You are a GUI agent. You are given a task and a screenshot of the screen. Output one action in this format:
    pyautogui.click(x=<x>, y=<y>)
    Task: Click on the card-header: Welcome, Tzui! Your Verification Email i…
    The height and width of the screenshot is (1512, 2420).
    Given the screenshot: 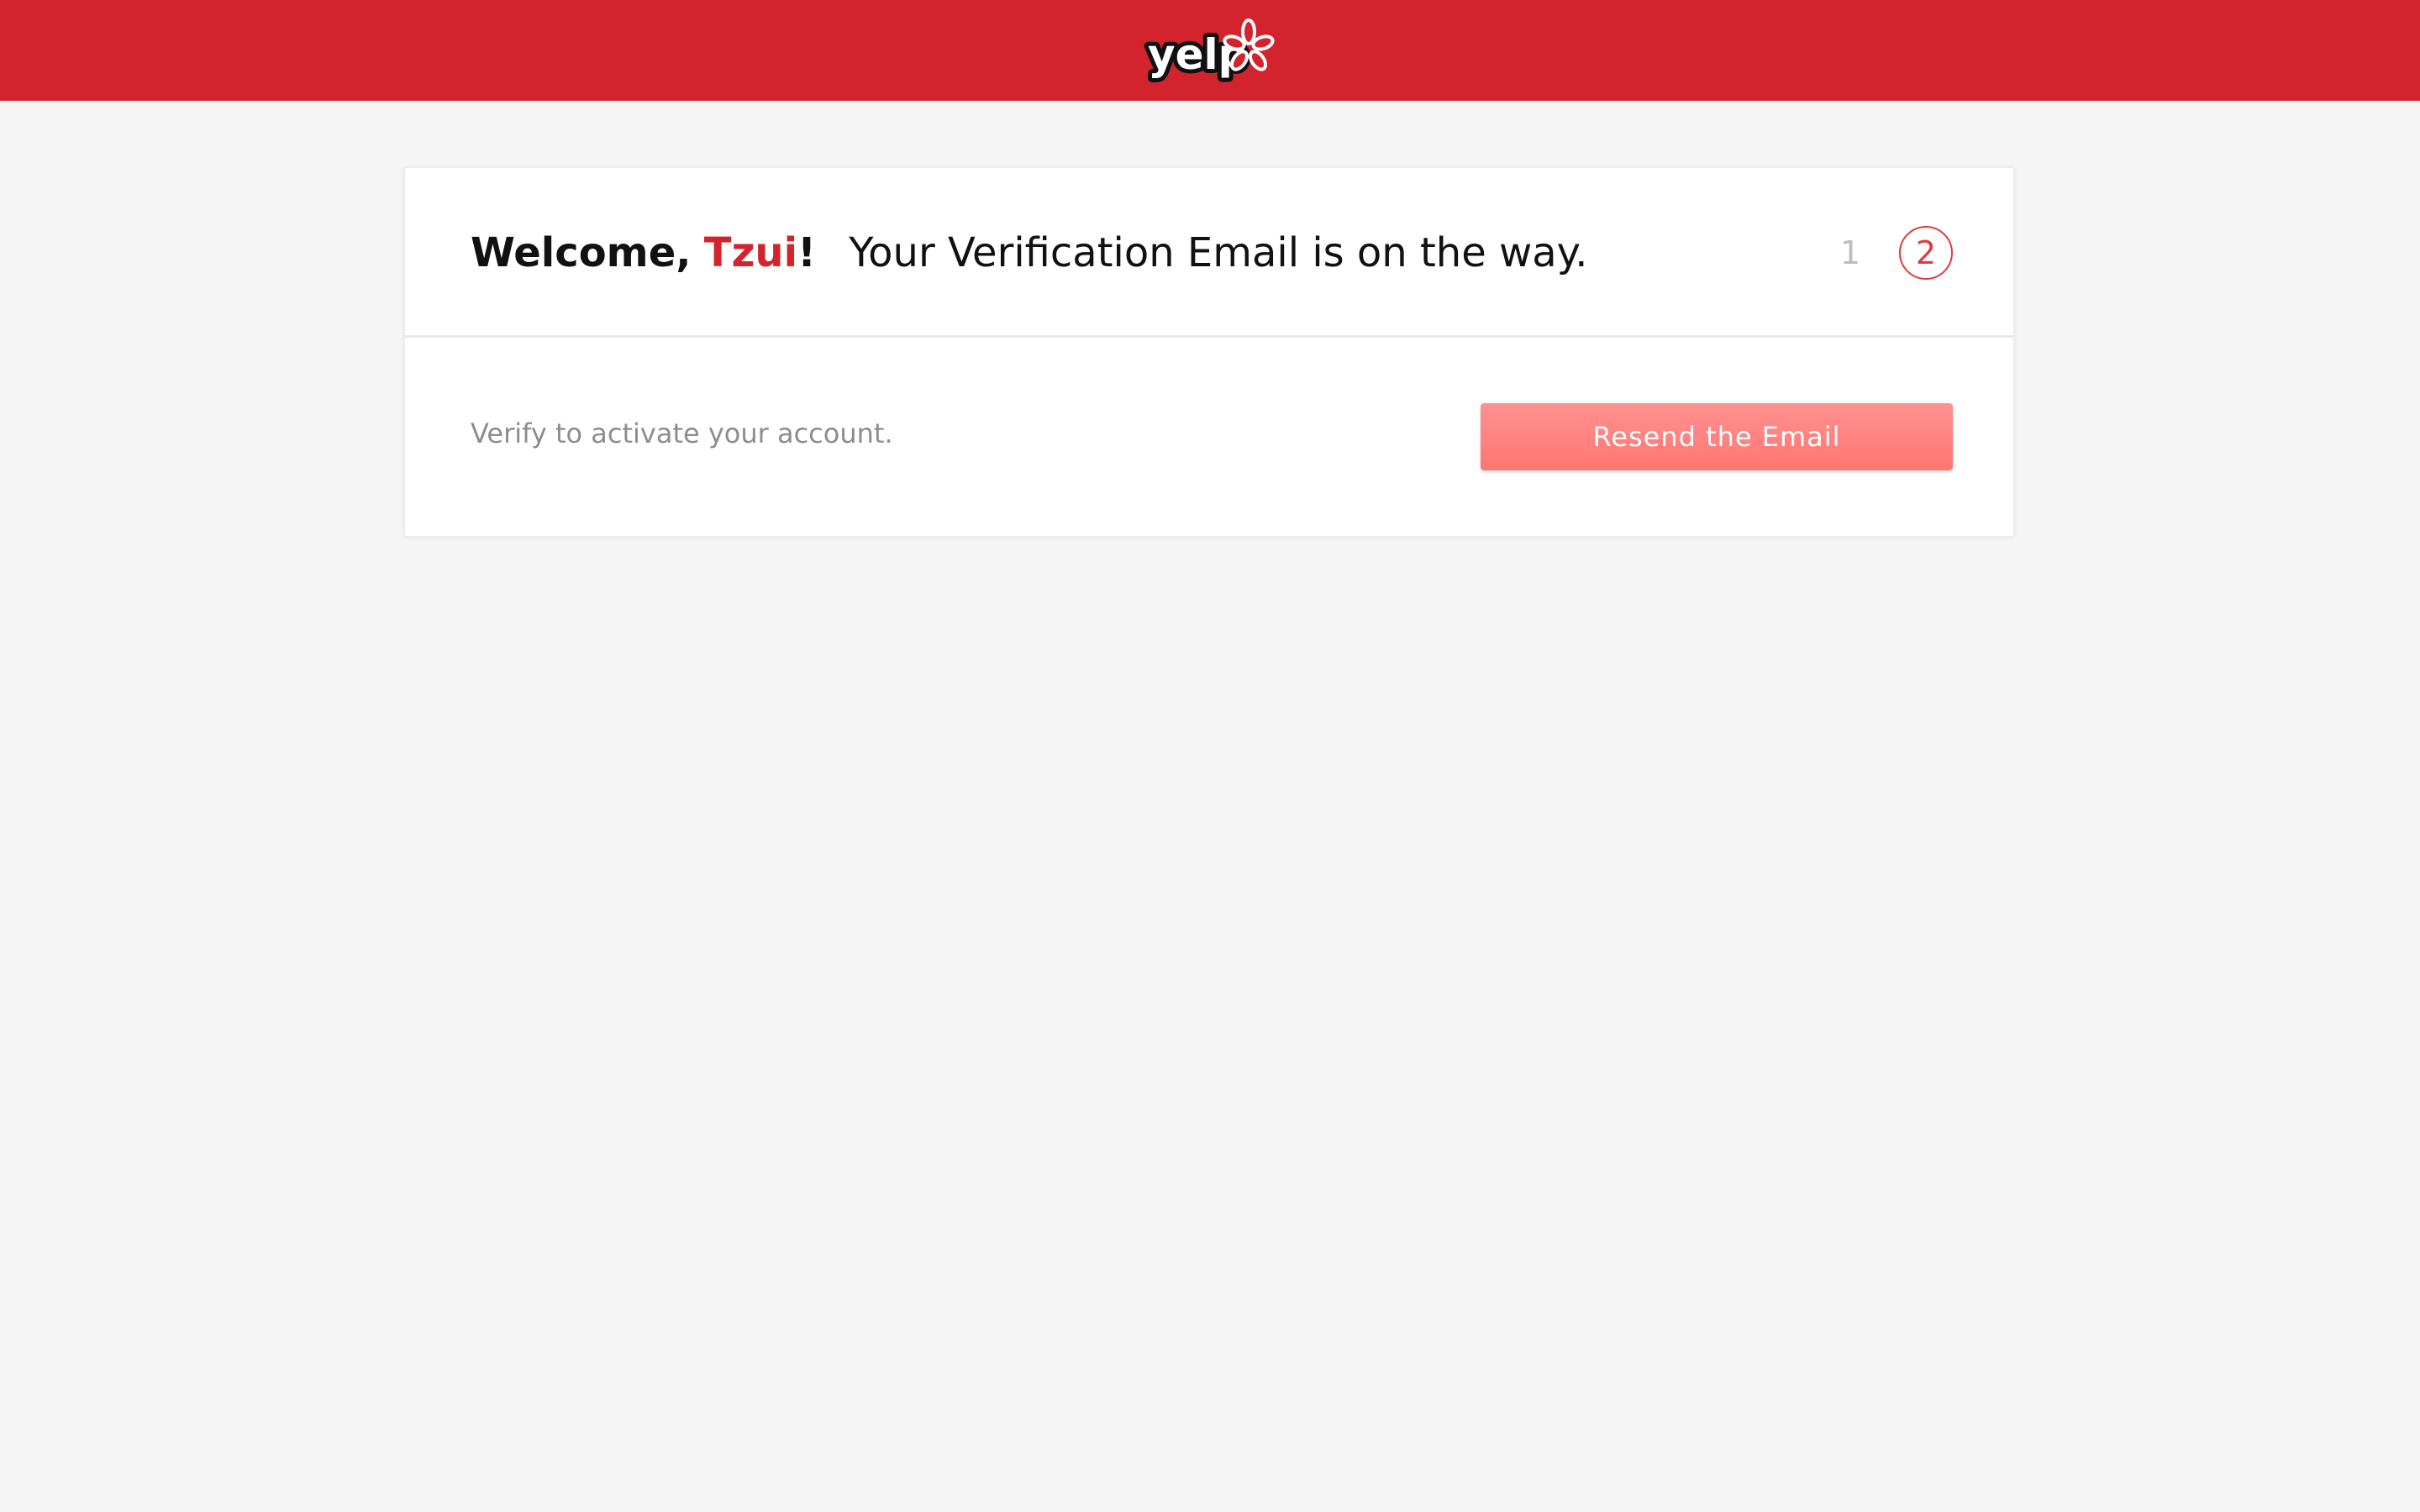 What is the action you would take?
    pyautogui.click(x=1209, y=253)
    